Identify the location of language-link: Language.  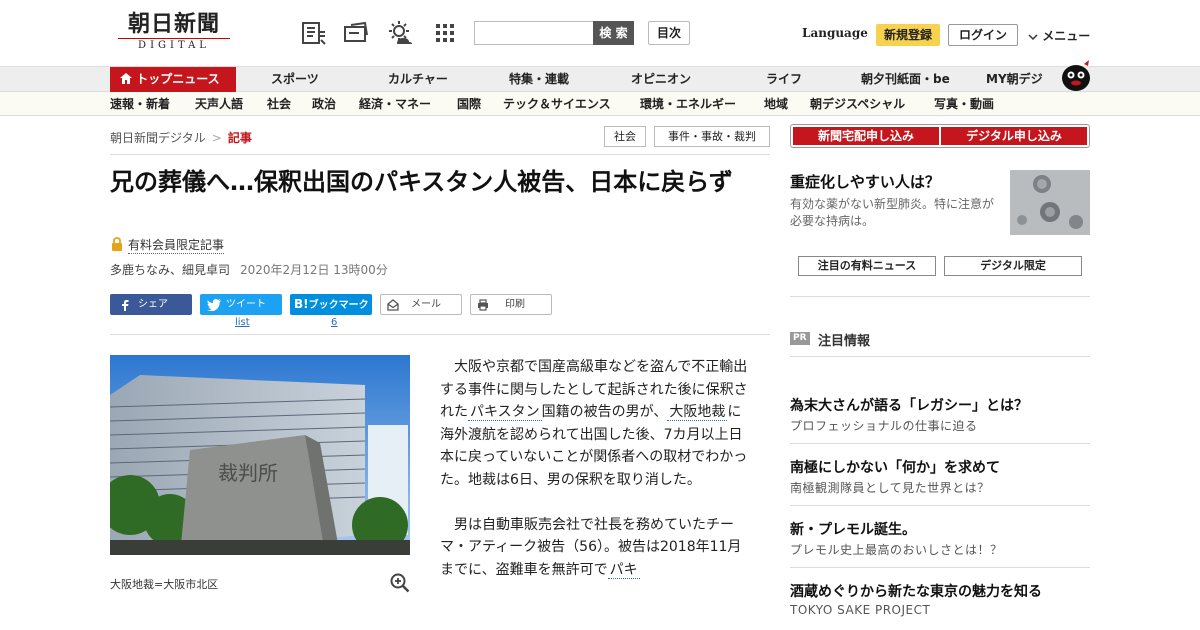
(835, 33).